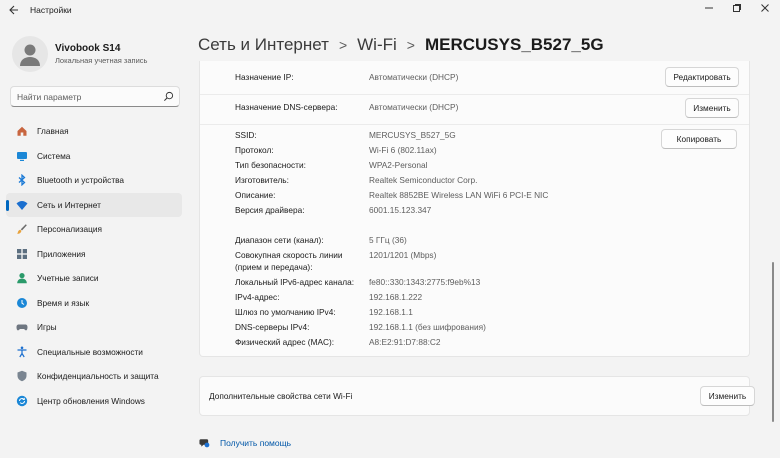 This screenshot has height=458, width=780. I want to click on accessibility-icon, so click(22, 351).